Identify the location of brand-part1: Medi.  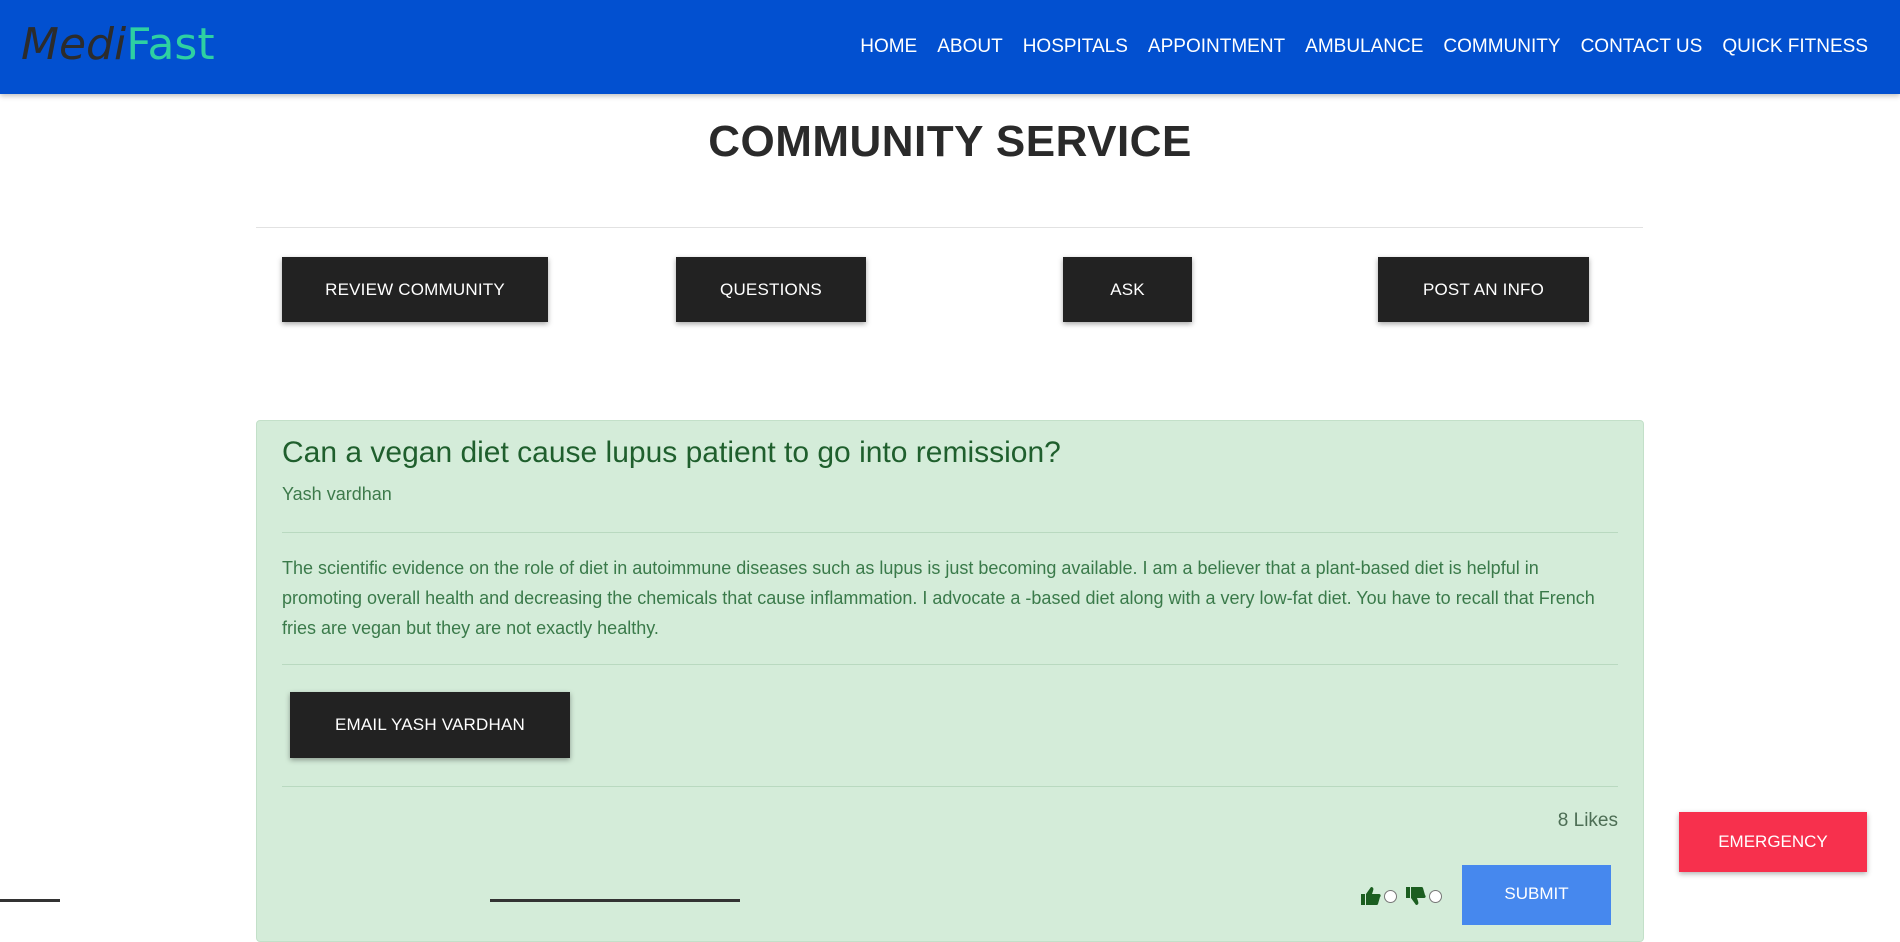
(74, 44).